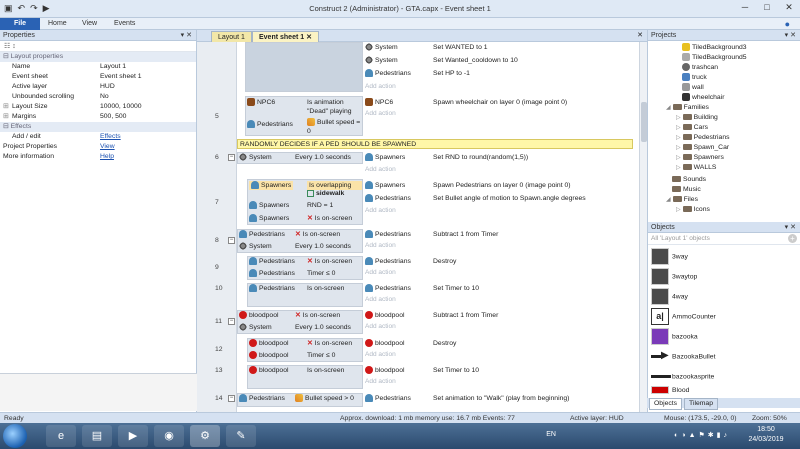  I want to click on language-indicator: EN, so click(551, 434).